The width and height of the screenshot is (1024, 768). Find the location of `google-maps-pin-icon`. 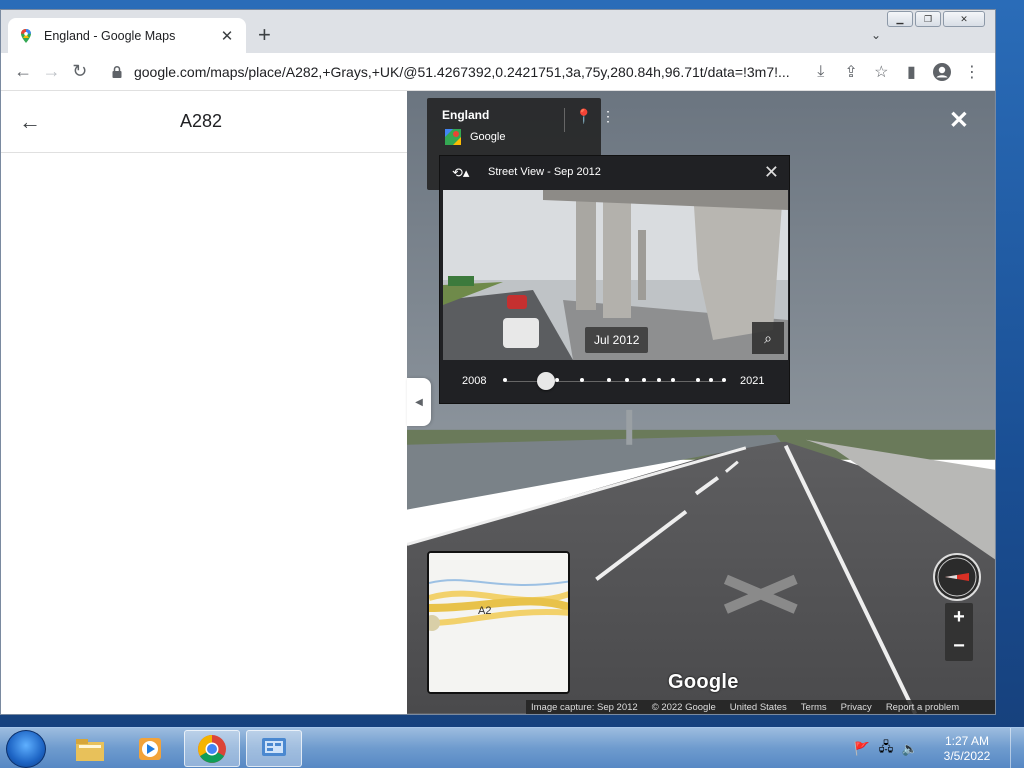

google-maps-pin-icon is located at coordinates (26, 35).